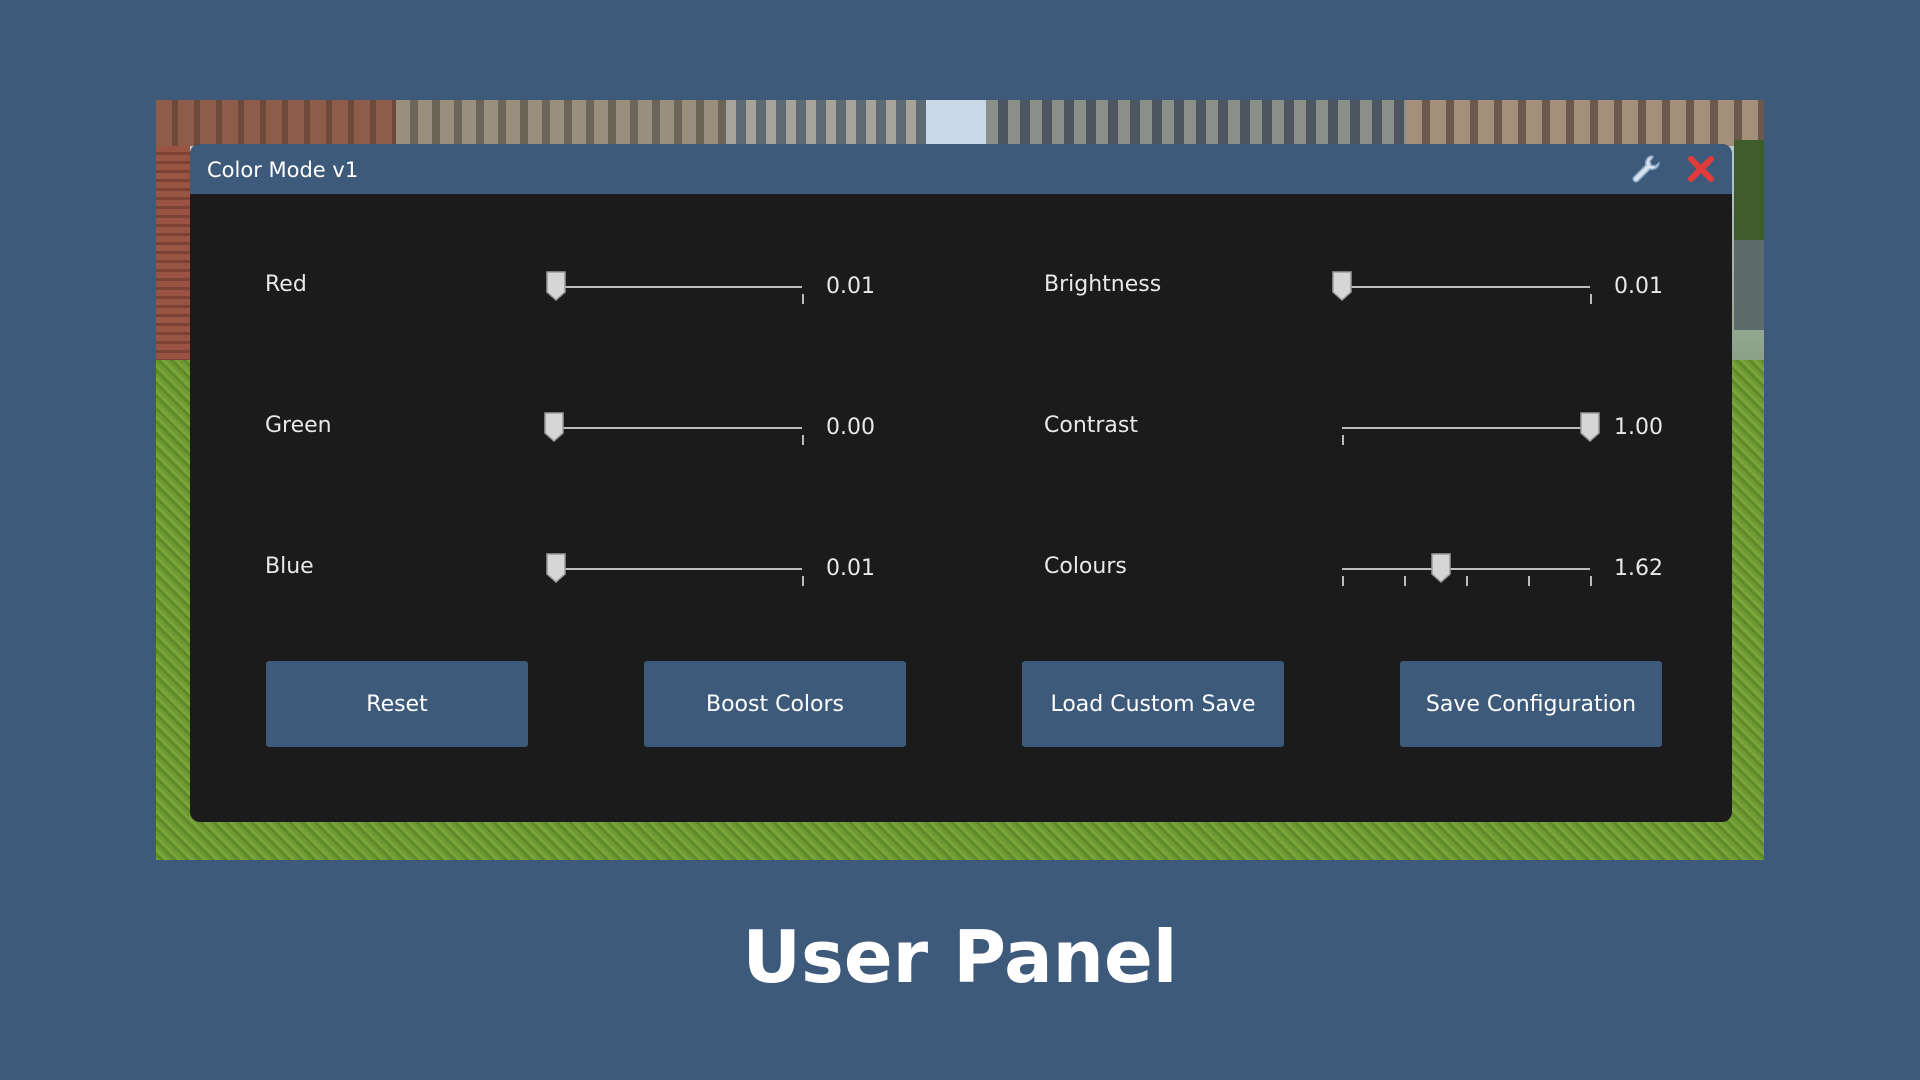  I want to click on slider-label: Contrast, so click(1091, 425).